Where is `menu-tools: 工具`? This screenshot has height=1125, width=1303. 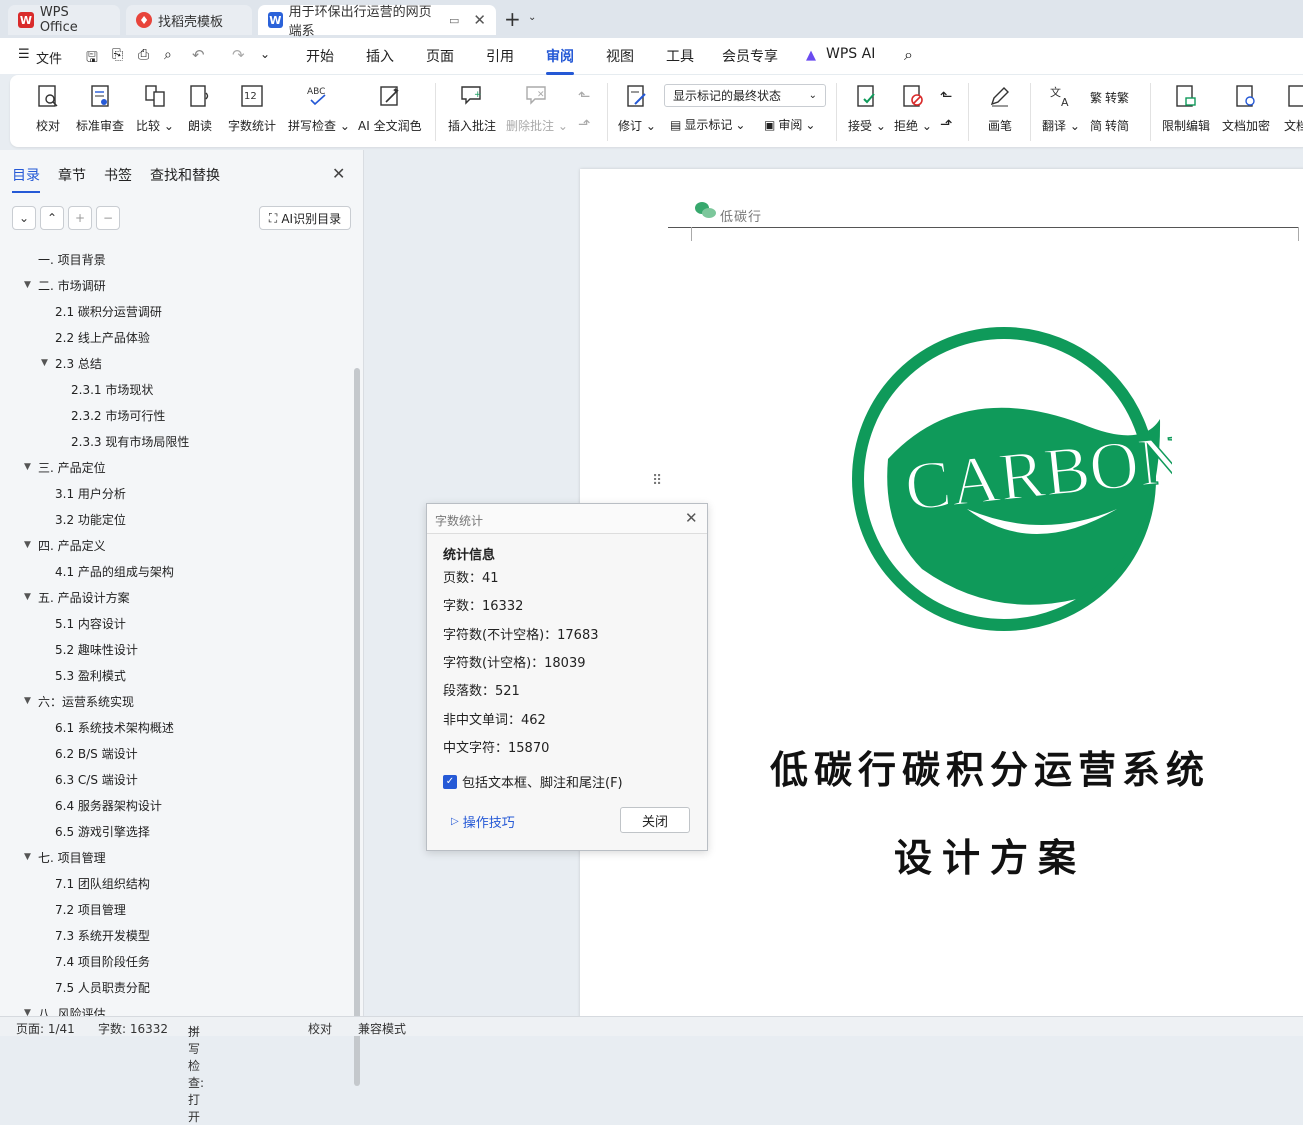 menu-tools: 工具 is located at coordinates (680, 56).